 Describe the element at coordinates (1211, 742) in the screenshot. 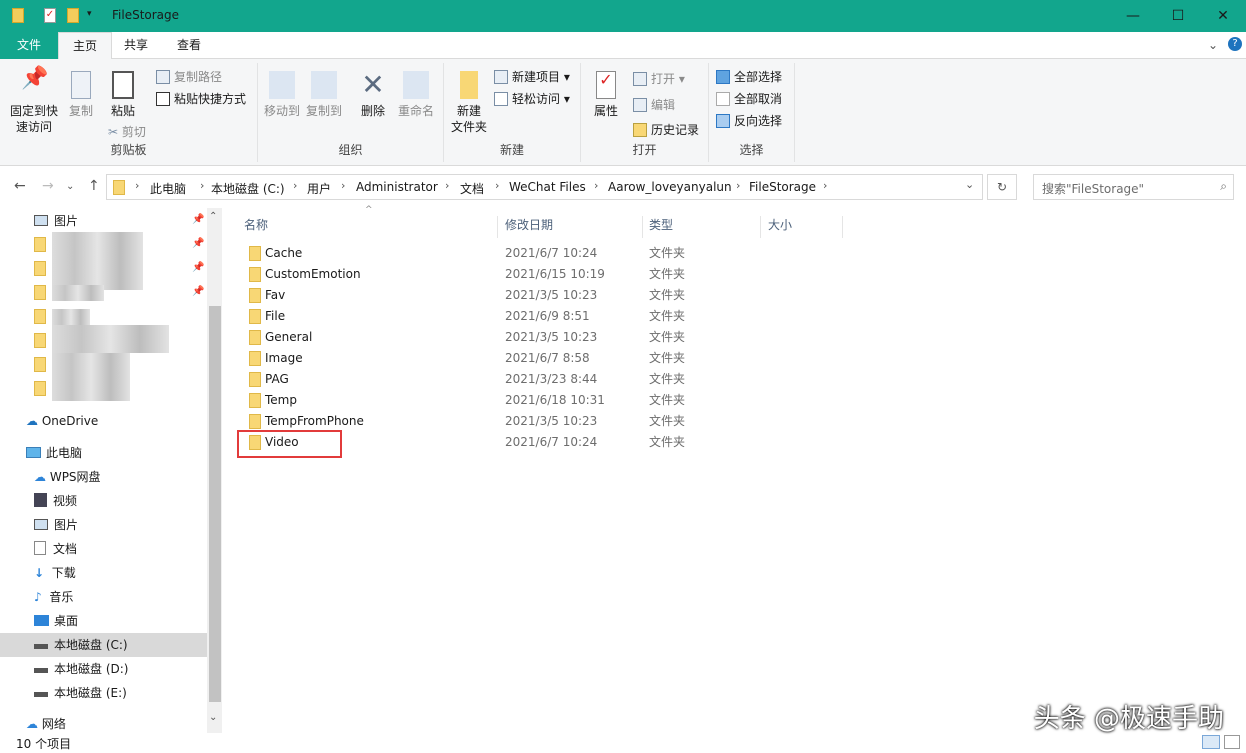

I see `details-view-button` at that location.